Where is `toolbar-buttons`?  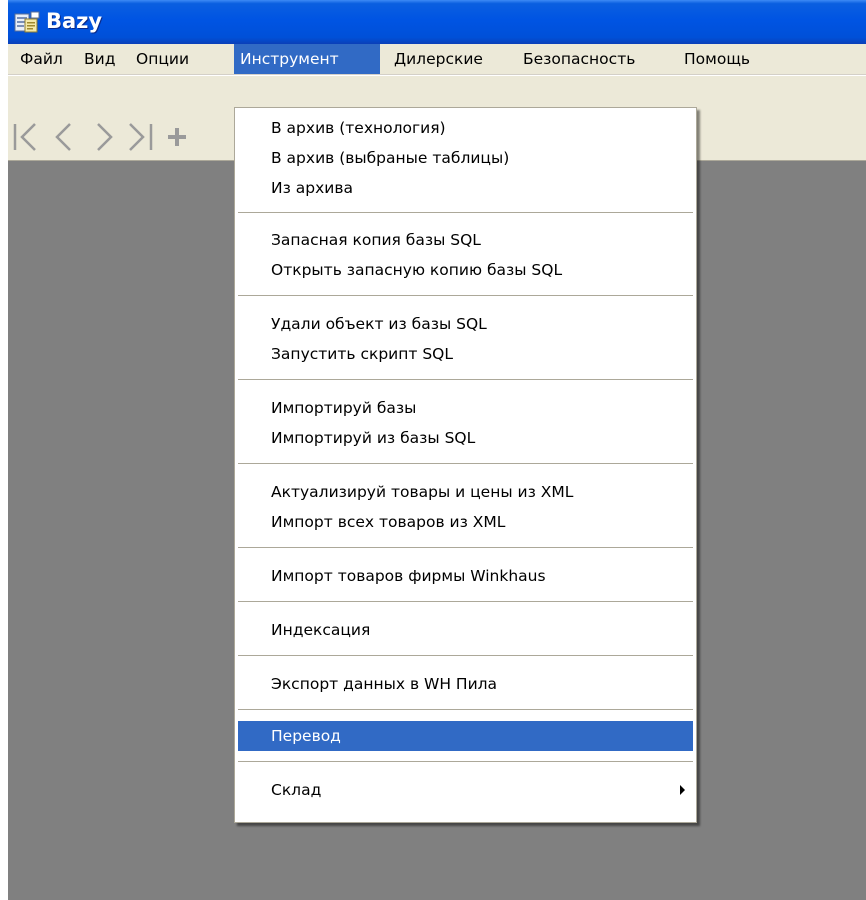 toolbar-buttons is located at coordinates (99, 137).